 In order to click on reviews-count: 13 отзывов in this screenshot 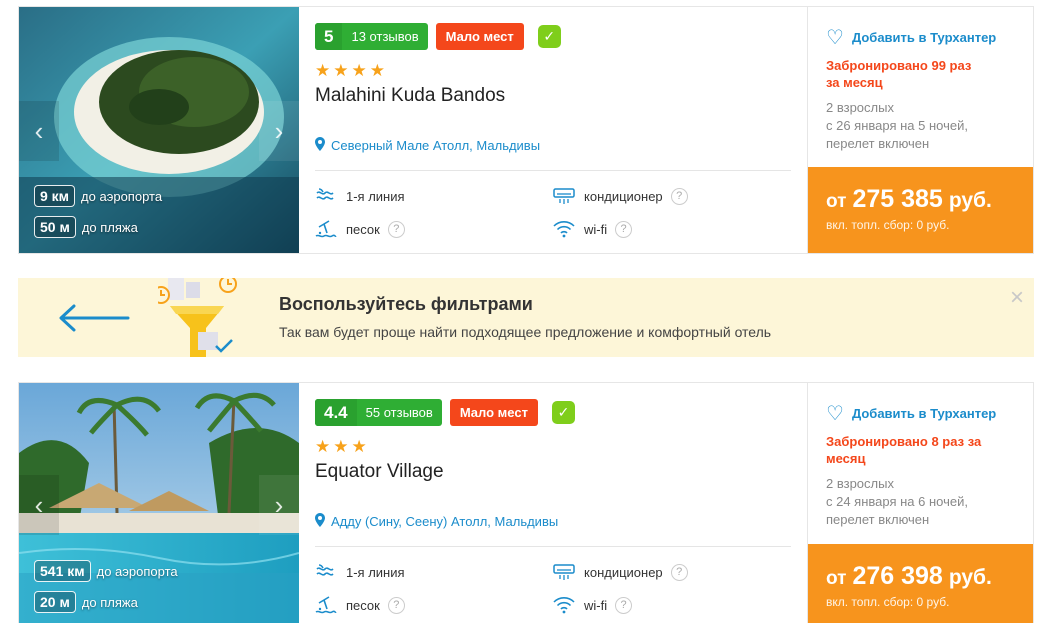, I will do `click(385, 36)`.